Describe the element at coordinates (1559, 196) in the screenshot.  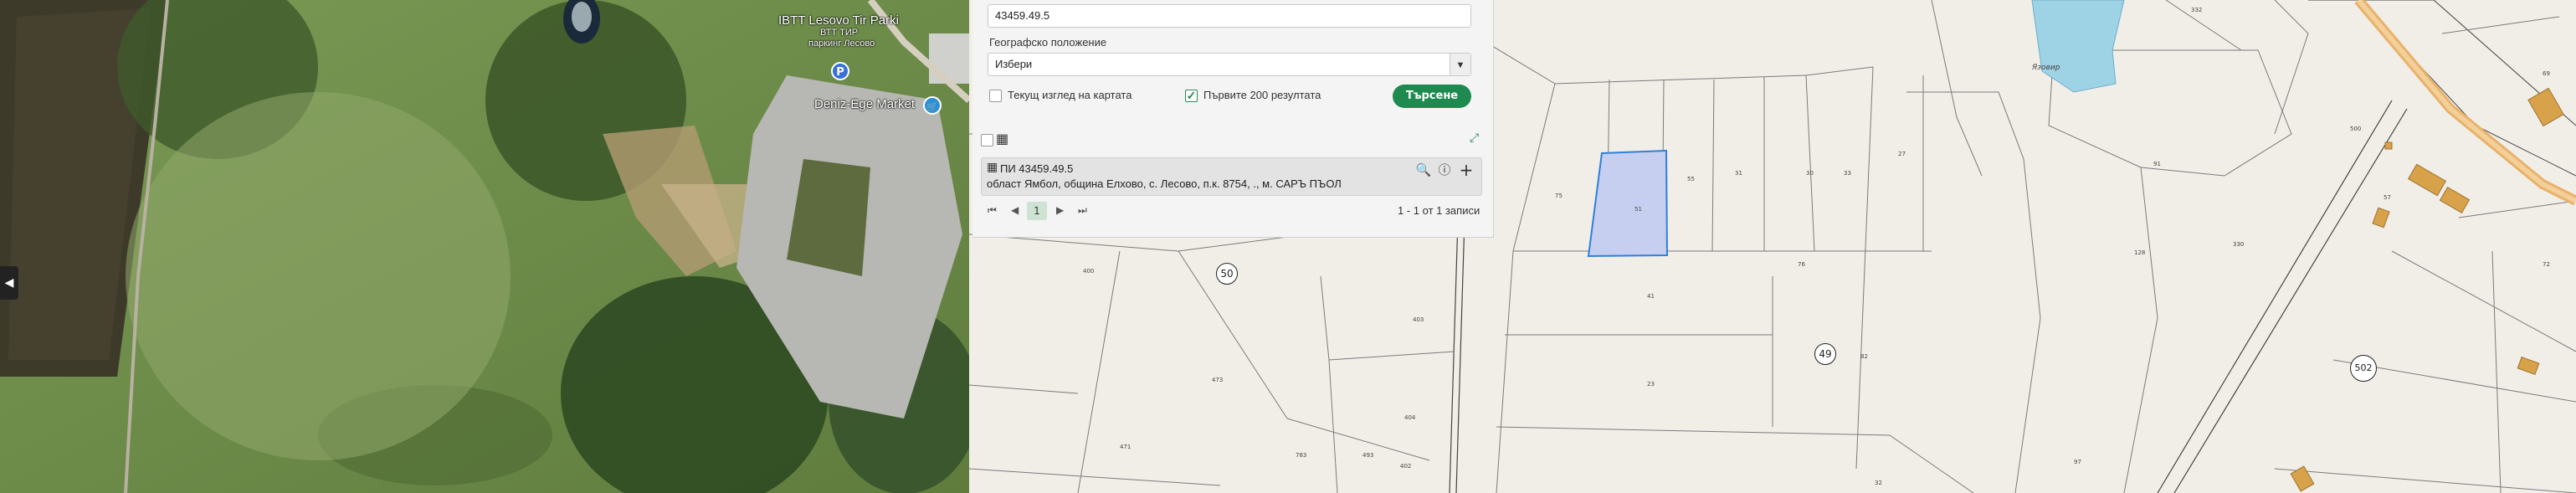
I see `parcel-number: 75` at that location.